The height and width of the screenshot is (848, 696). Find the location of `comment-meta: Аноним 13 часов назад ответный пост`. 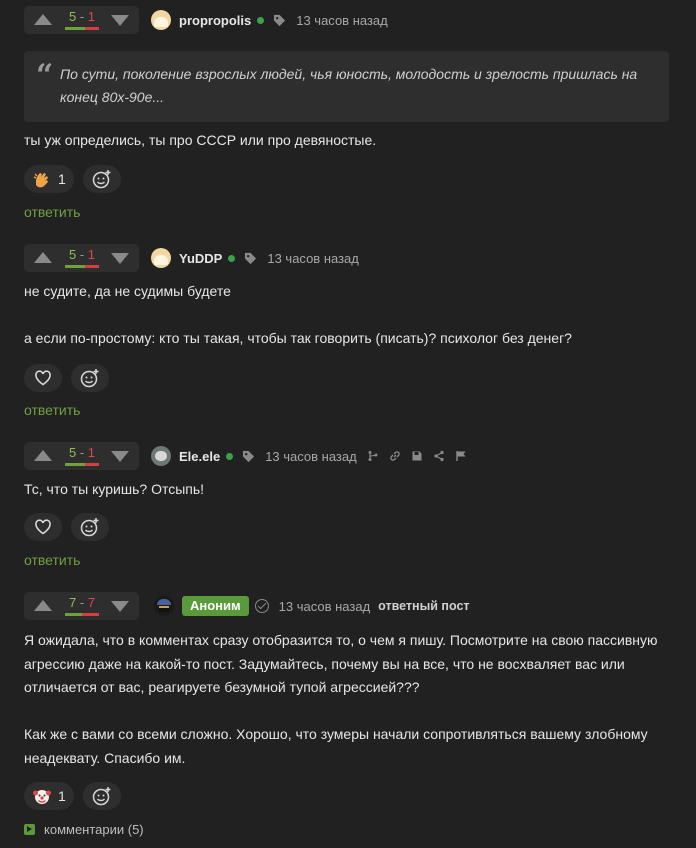

comment-meta: Аноним 13 часов назад ответный пост is located at coordinates (312, 606).